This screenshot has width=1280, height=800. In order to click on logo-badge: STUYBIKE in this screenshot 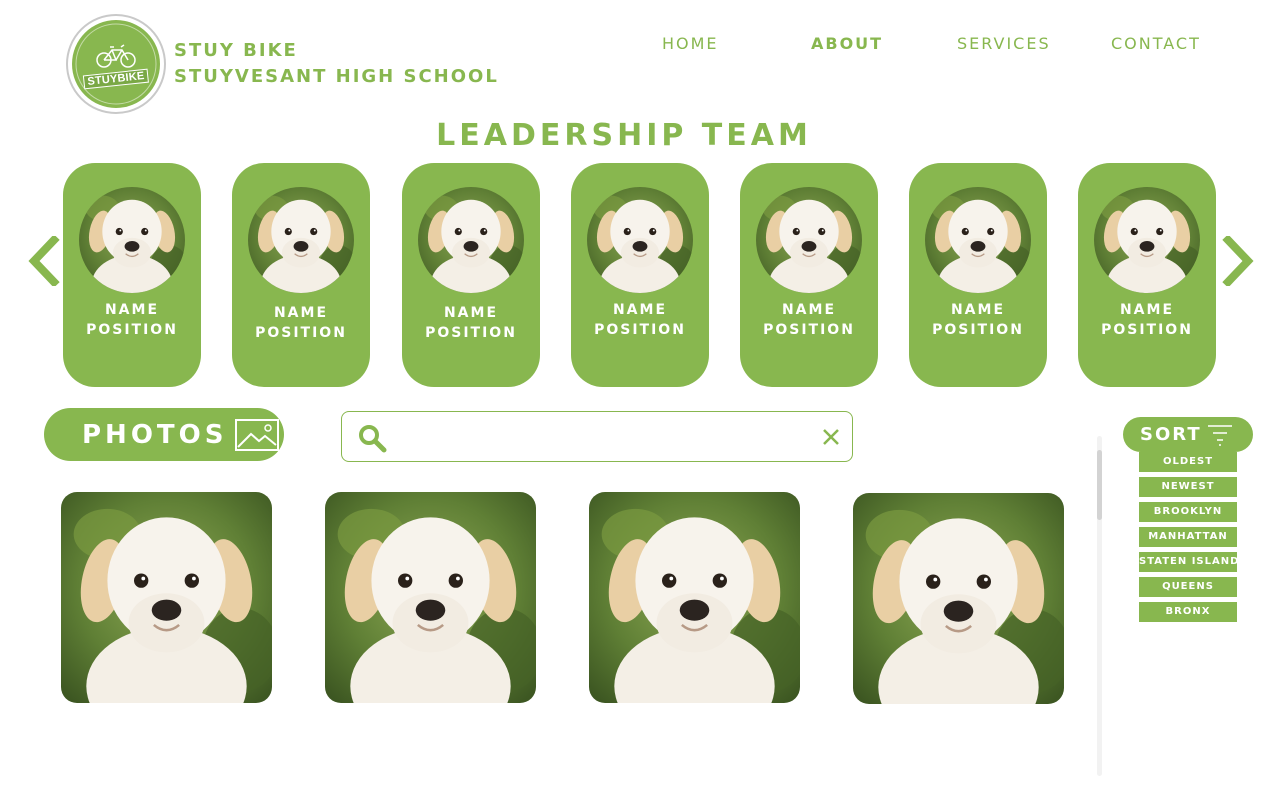, I will do `click(116, 64)`.